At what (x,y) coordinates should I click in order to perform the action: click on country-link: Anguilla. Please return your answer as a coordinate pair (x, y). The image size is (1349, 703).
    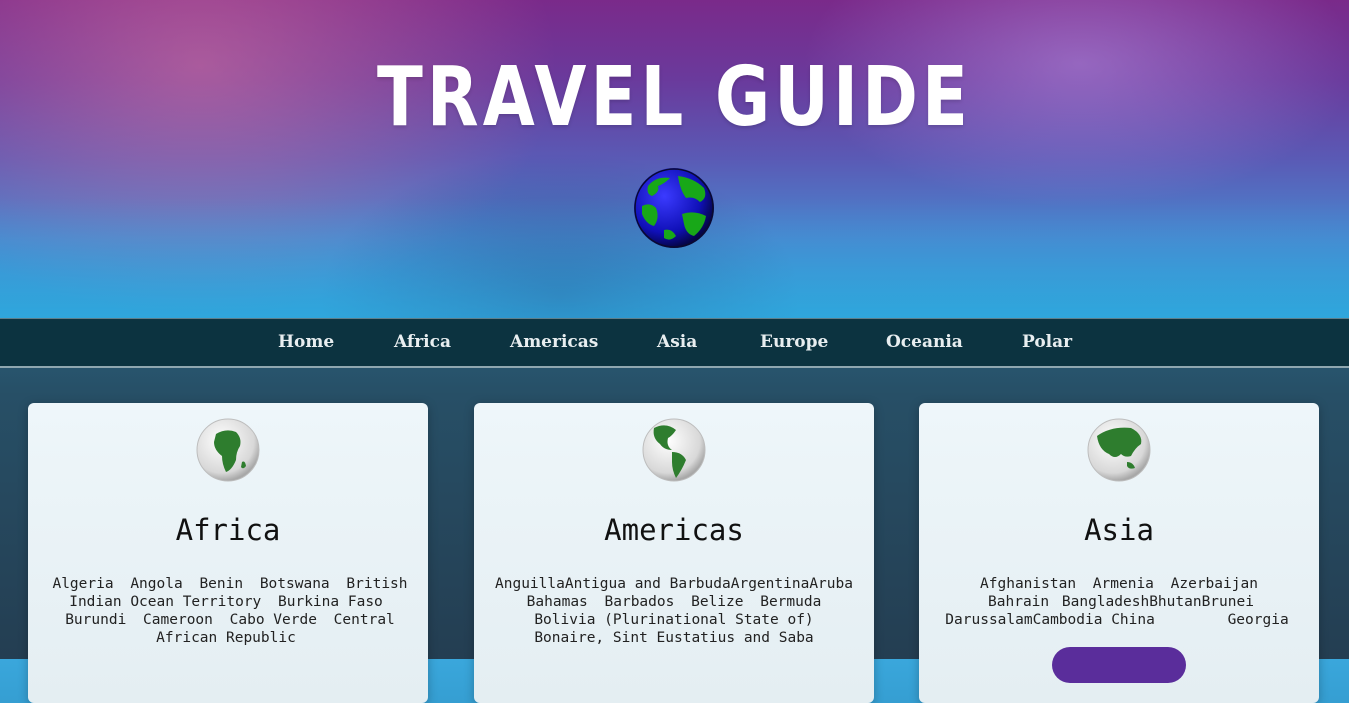
    Looking at the image, I should click on (530, 584).